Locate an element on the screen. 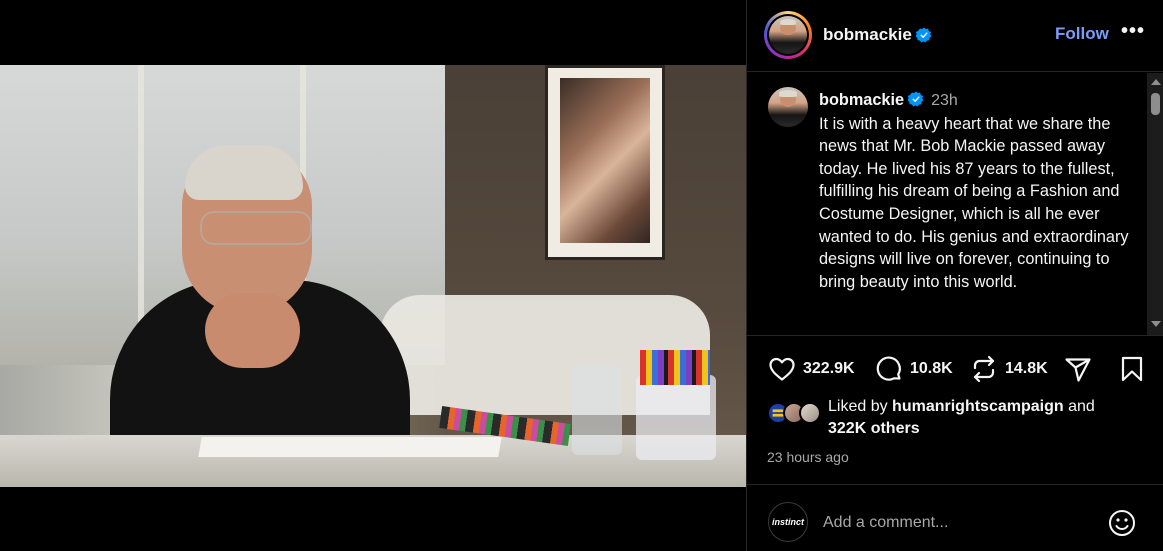  share-button is located at coordinates (1078, 369).